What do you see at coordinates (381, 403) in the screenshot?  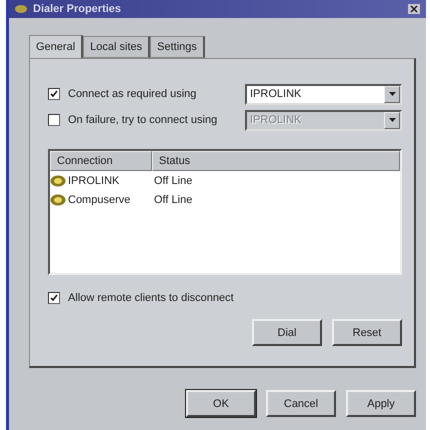 I see `dialog-button: Apply` at bounding box center [381, 403].